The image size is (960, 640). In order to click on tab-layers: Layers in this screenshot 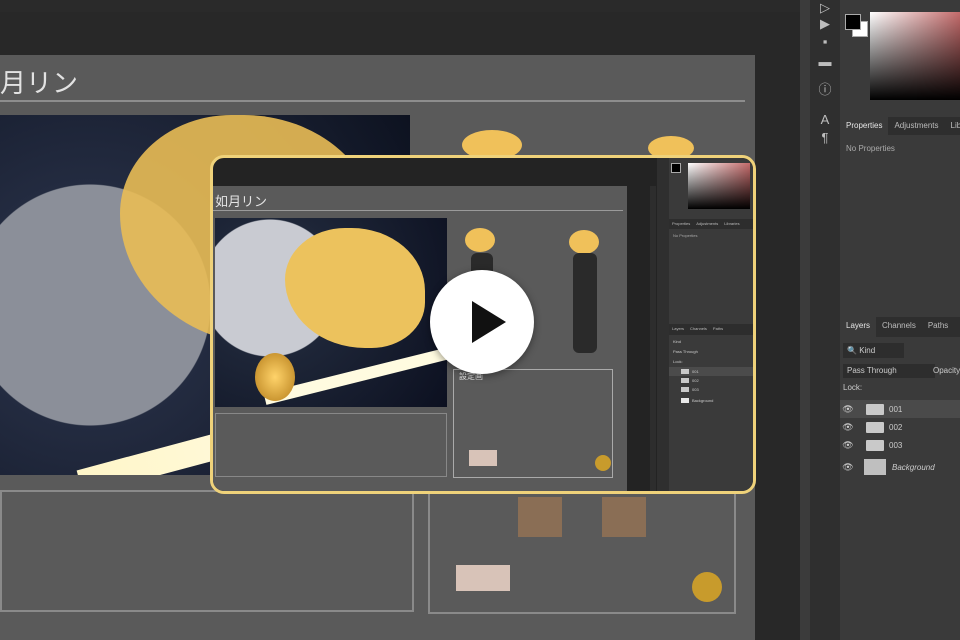, I will do `click(858, 327)`.